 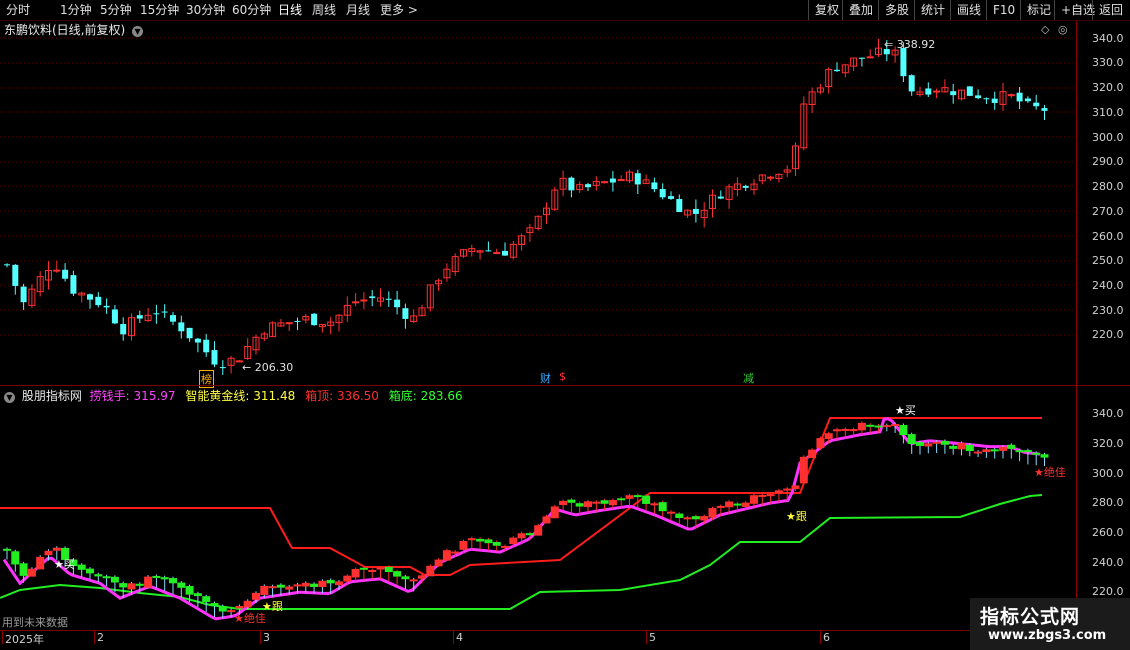 What do you see at coordinates (565, 385) in the screenshot?
I see `panel-divider` at bounding box center [565, 385].